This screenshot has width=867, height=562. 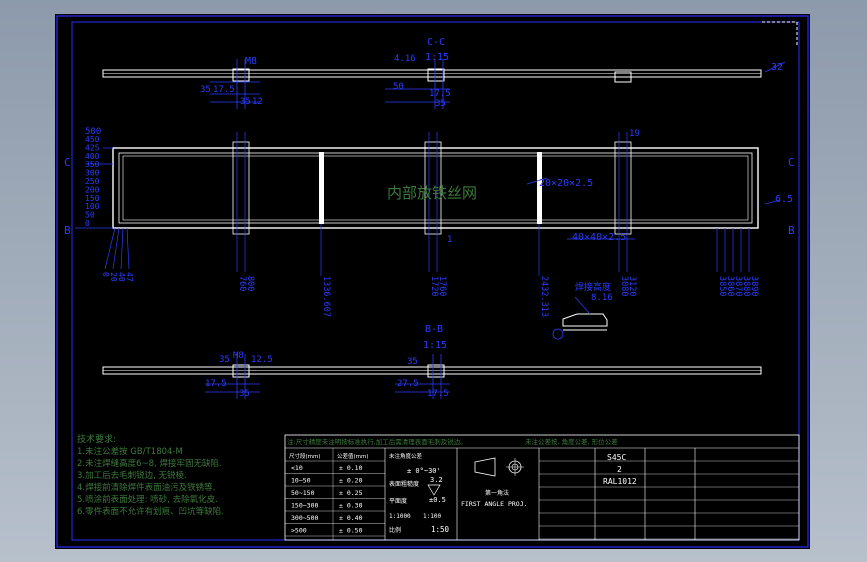 I want to click on left-stack-dim: 0, so click(x=87, y=223).